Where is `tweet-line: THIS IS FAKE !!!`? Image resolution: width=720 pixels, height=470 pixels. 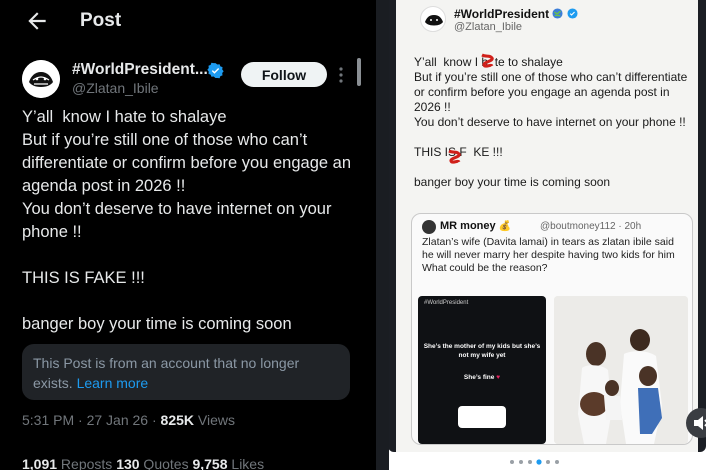
tweet-line: THIS IS FAKE !!! is located at coordinates (83, 278).